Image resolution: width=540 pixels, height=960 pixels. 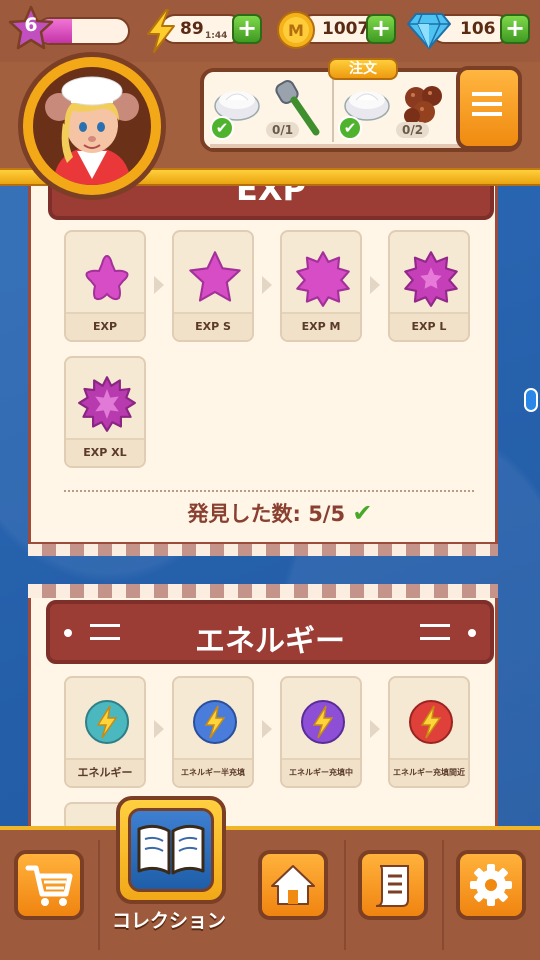 What do you see at coordinates (435, 632) in the screenshot?
I see `banner-lines-icon` at bounding box center [435, 632].